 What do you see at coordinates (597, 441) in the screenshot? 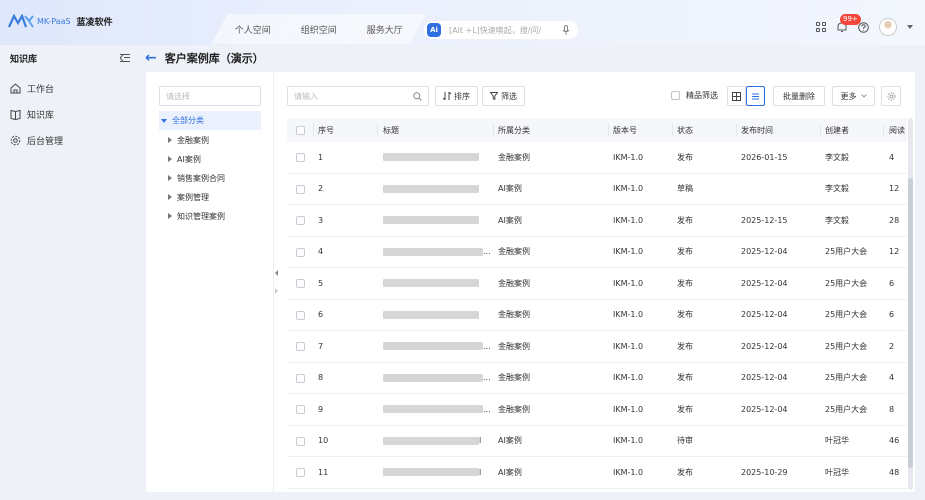
I see `table-row: 10 l AI案例 IKM-1.0 待审 叶冠华 46` at bounding box center [597, 441].